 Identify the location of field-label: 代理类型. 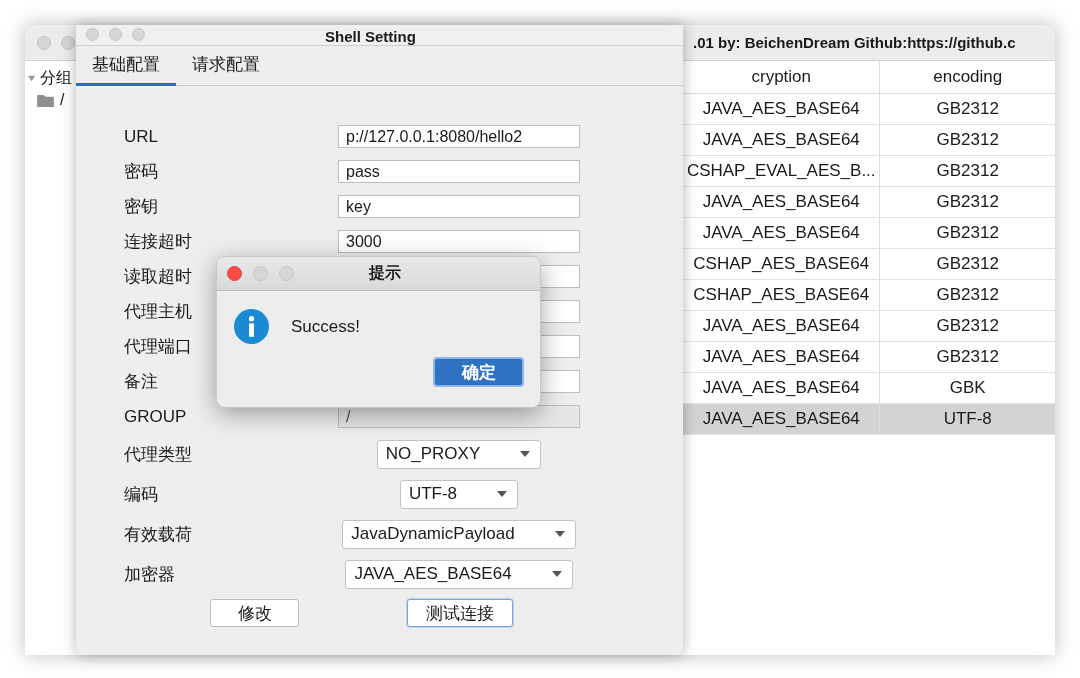
(158, 454).